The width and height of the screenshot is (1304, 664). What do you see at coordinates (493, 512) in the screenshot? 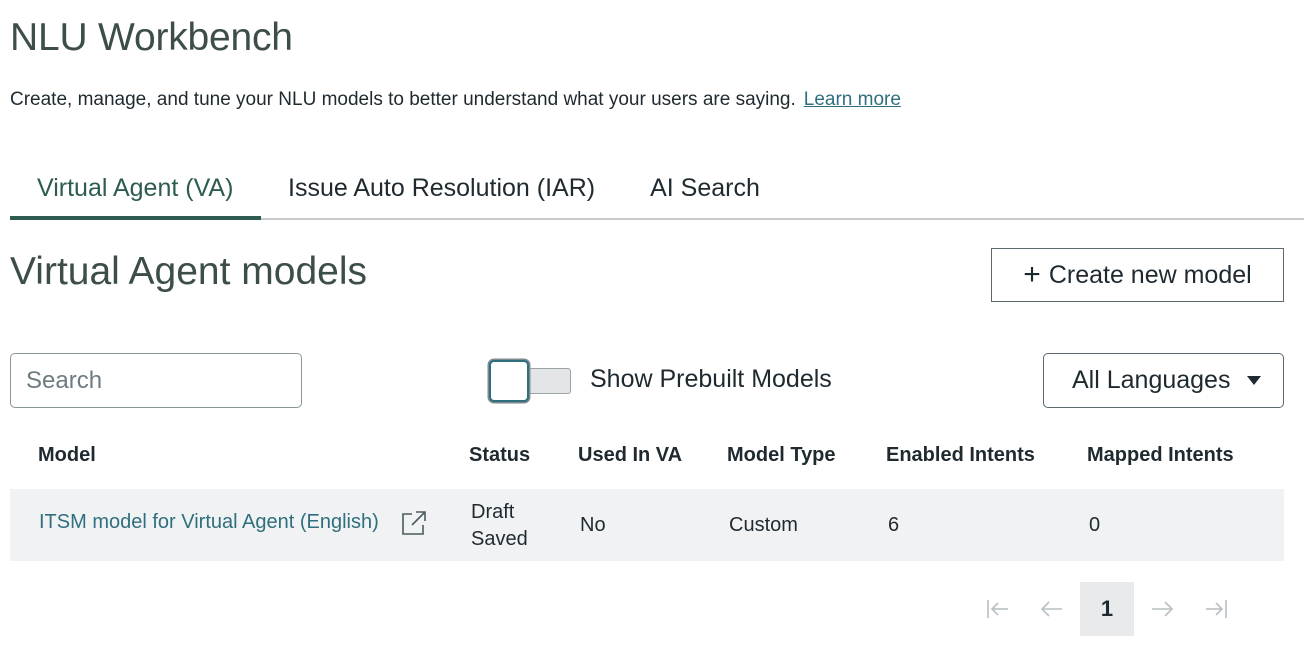
I see `status-line-1: Draft` at bounding box center [493, 512].